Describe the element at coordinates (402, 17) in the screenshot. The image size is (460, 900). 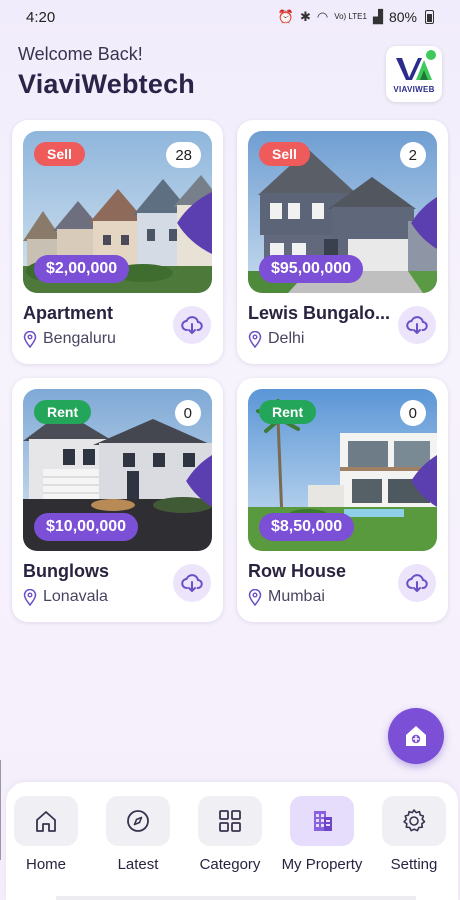
I see `battery-percent: 80%` at that location.